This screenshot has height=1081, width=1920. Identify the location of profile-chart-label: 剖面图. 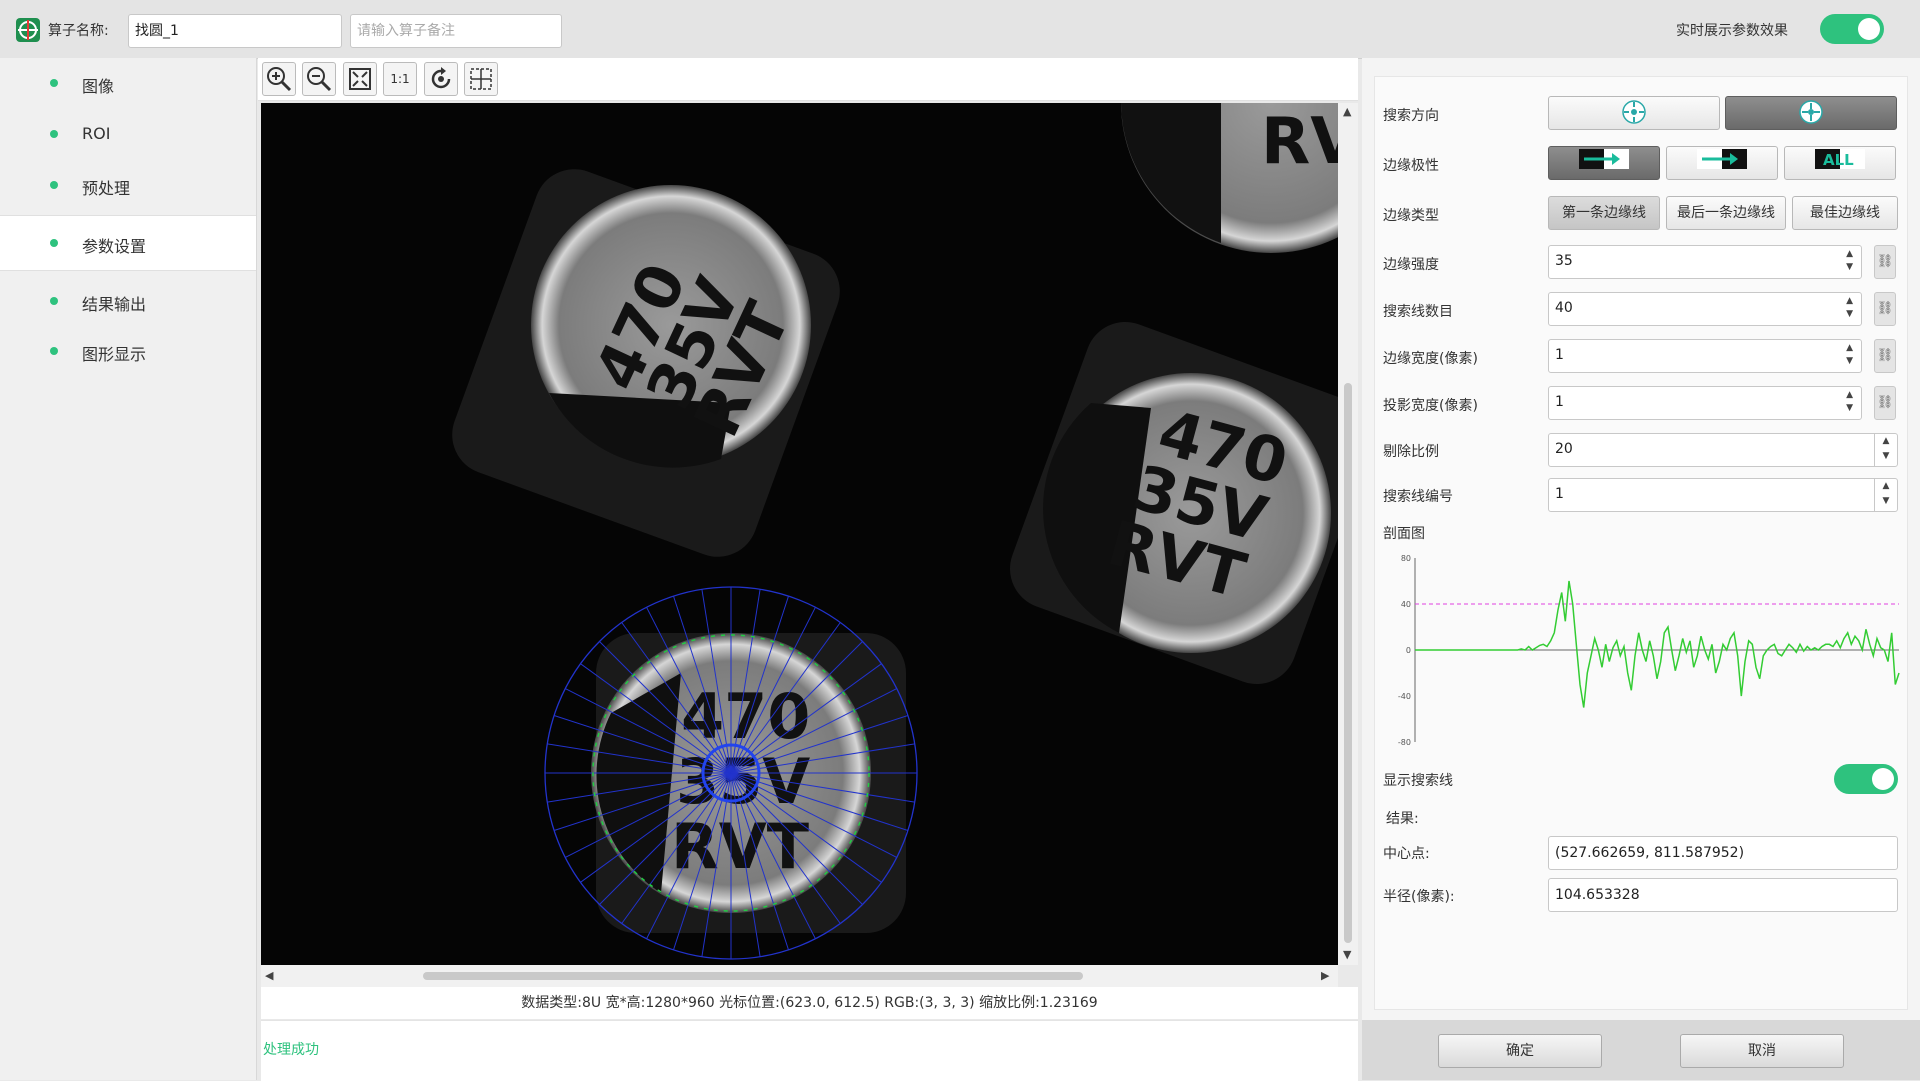
(1404, 534).